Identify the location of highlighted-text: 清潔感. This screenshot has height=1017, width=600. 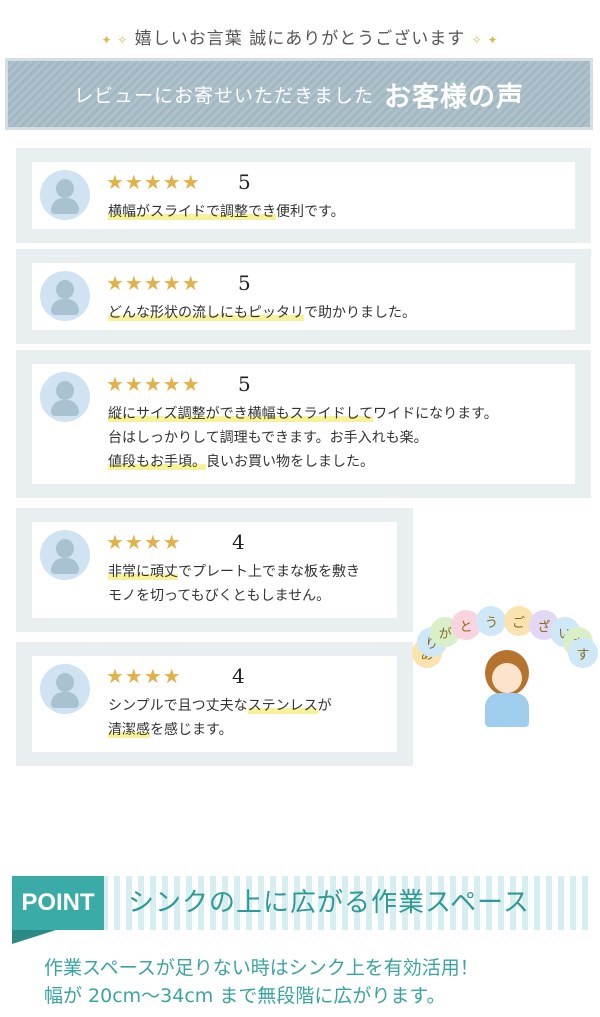
(129, 730).